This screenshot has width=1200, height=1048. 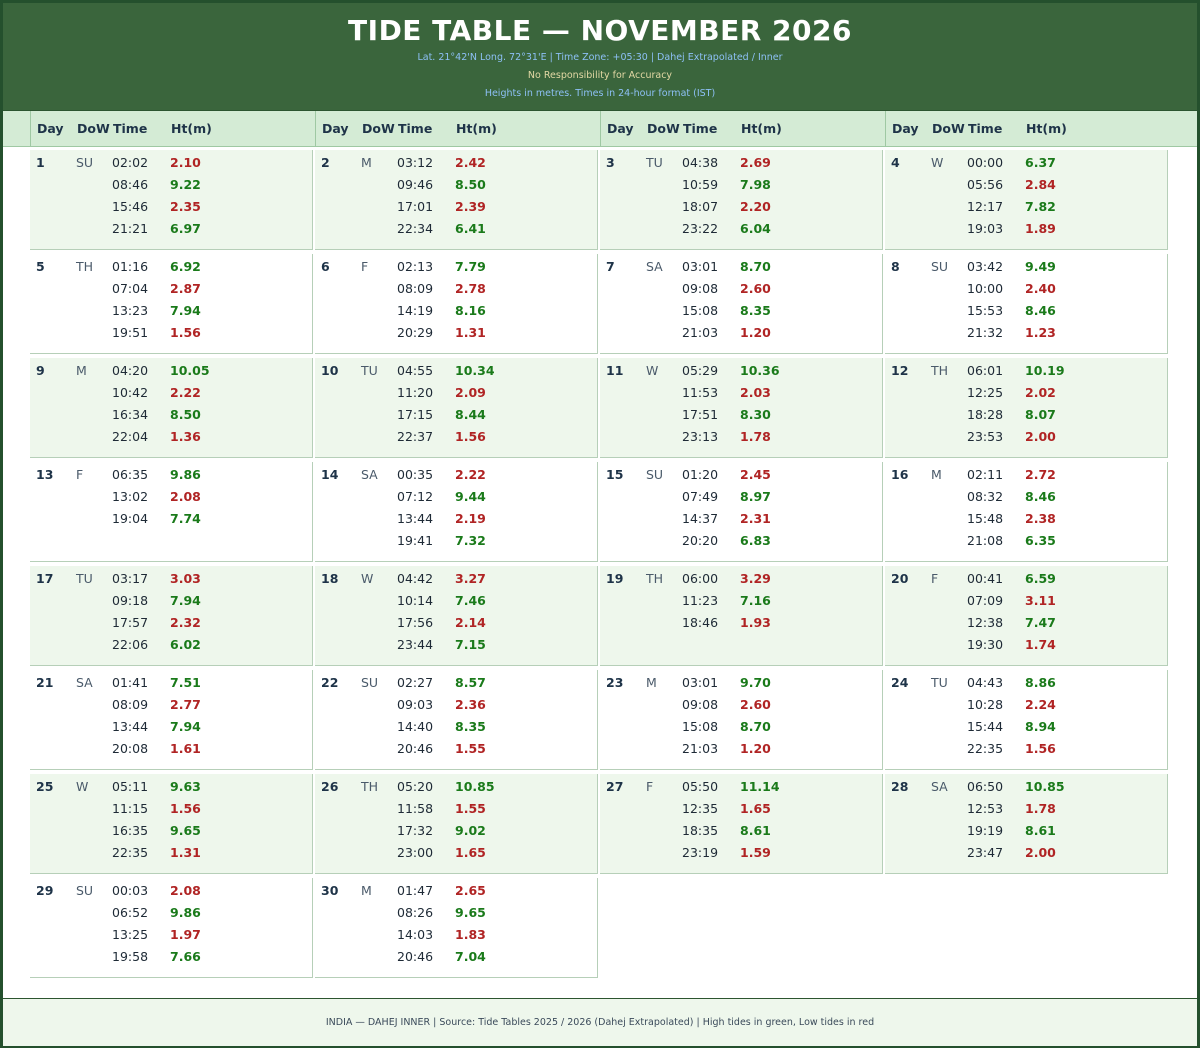 I want to click on low-tide-height: 2.24, so click(x=1040, y=704).